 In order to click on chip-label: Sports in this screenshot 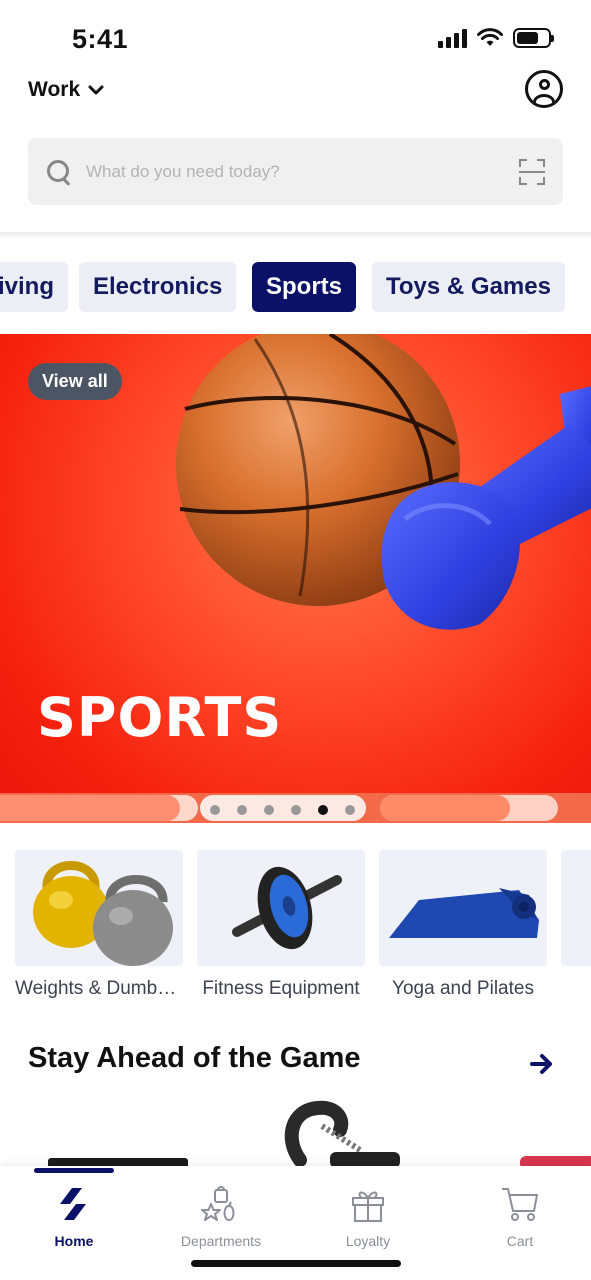, I will do `click(304, 286)`.